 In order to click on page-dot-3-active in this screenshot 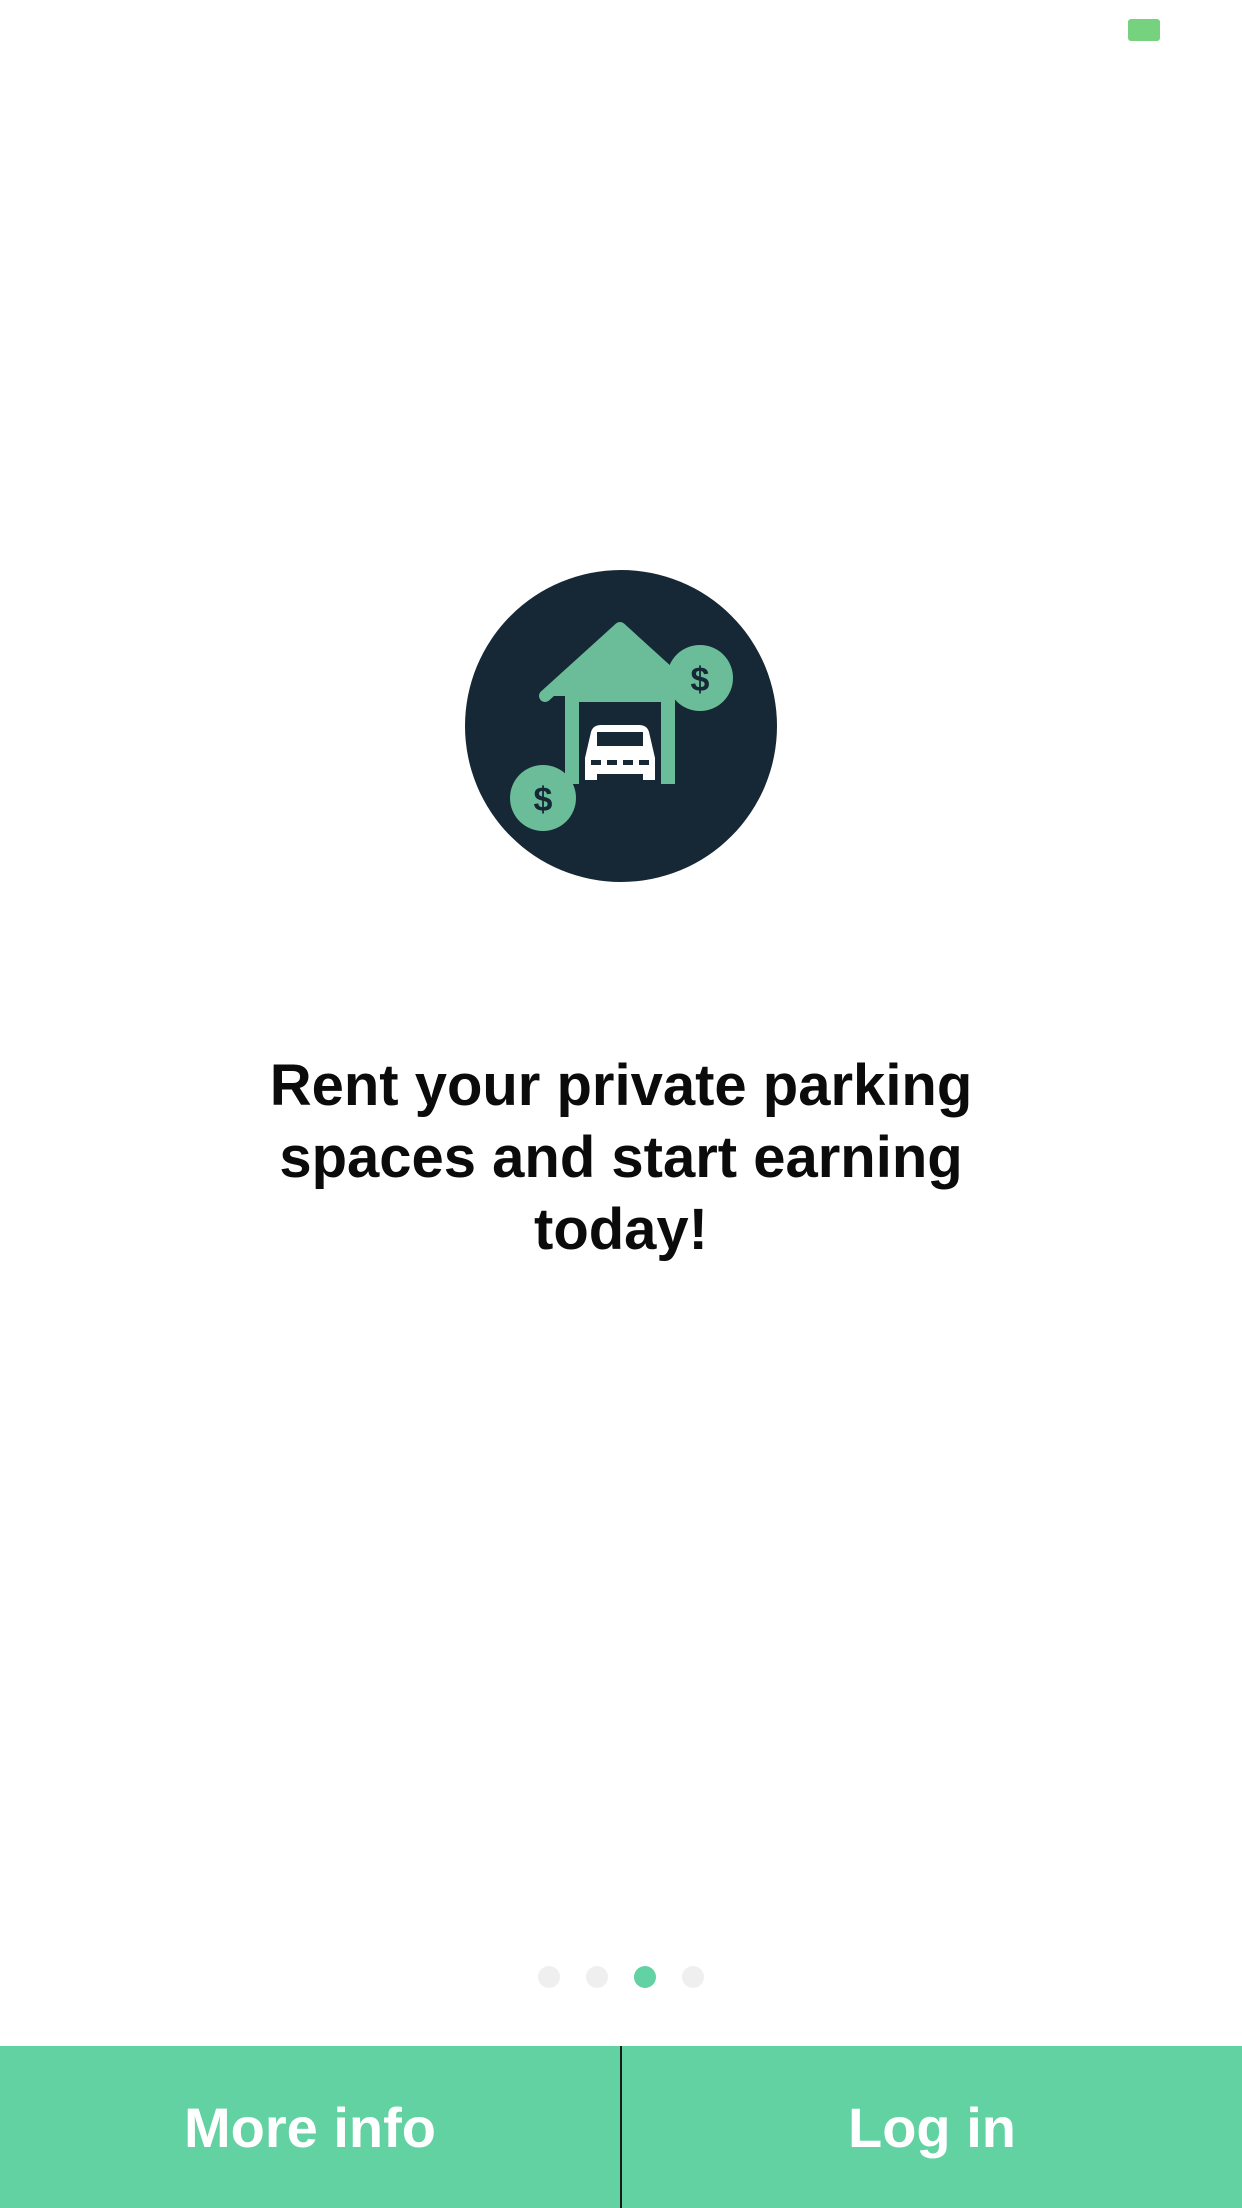, I will do `click(645, 1977)`.